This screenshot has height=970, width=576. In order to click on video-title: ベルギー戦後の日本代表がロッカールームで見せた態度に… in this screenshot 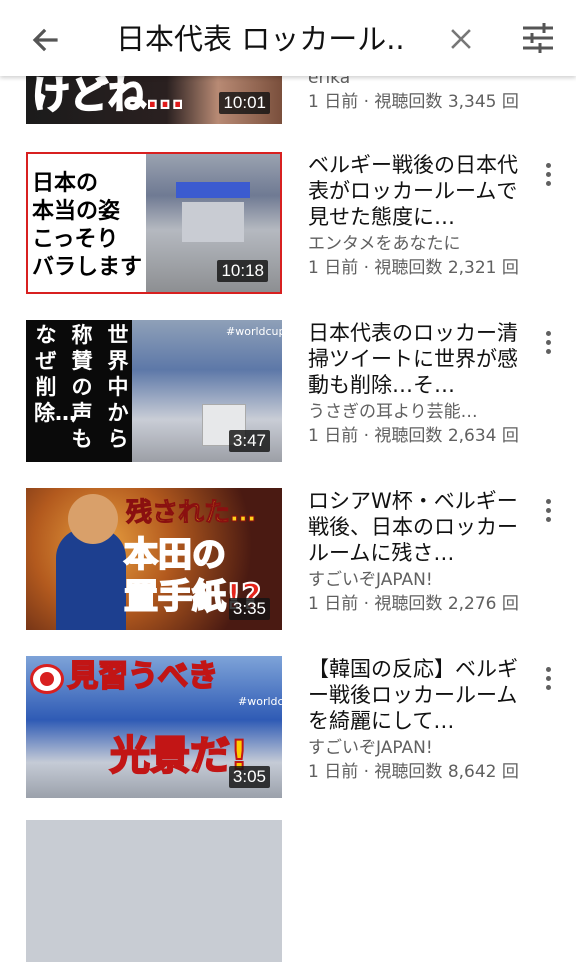, I will do `click(415, 191)`.